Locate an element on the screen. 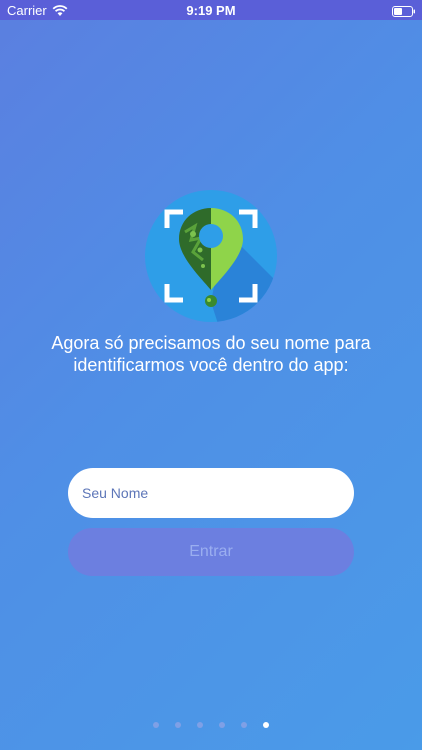 This screenshot has width=422, height=750. intro-message-line-1: Agora só precisamos do seu nome para is located at coordinates (211, 343).